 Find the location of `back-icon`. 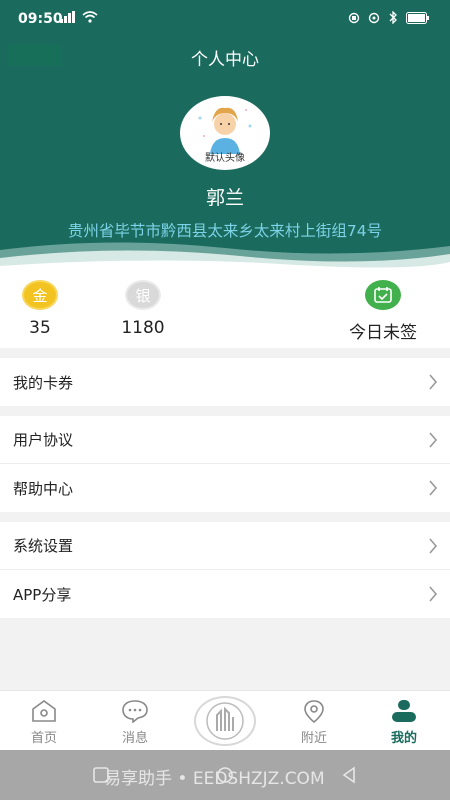

back-icon is located at coordinates (349, 775).